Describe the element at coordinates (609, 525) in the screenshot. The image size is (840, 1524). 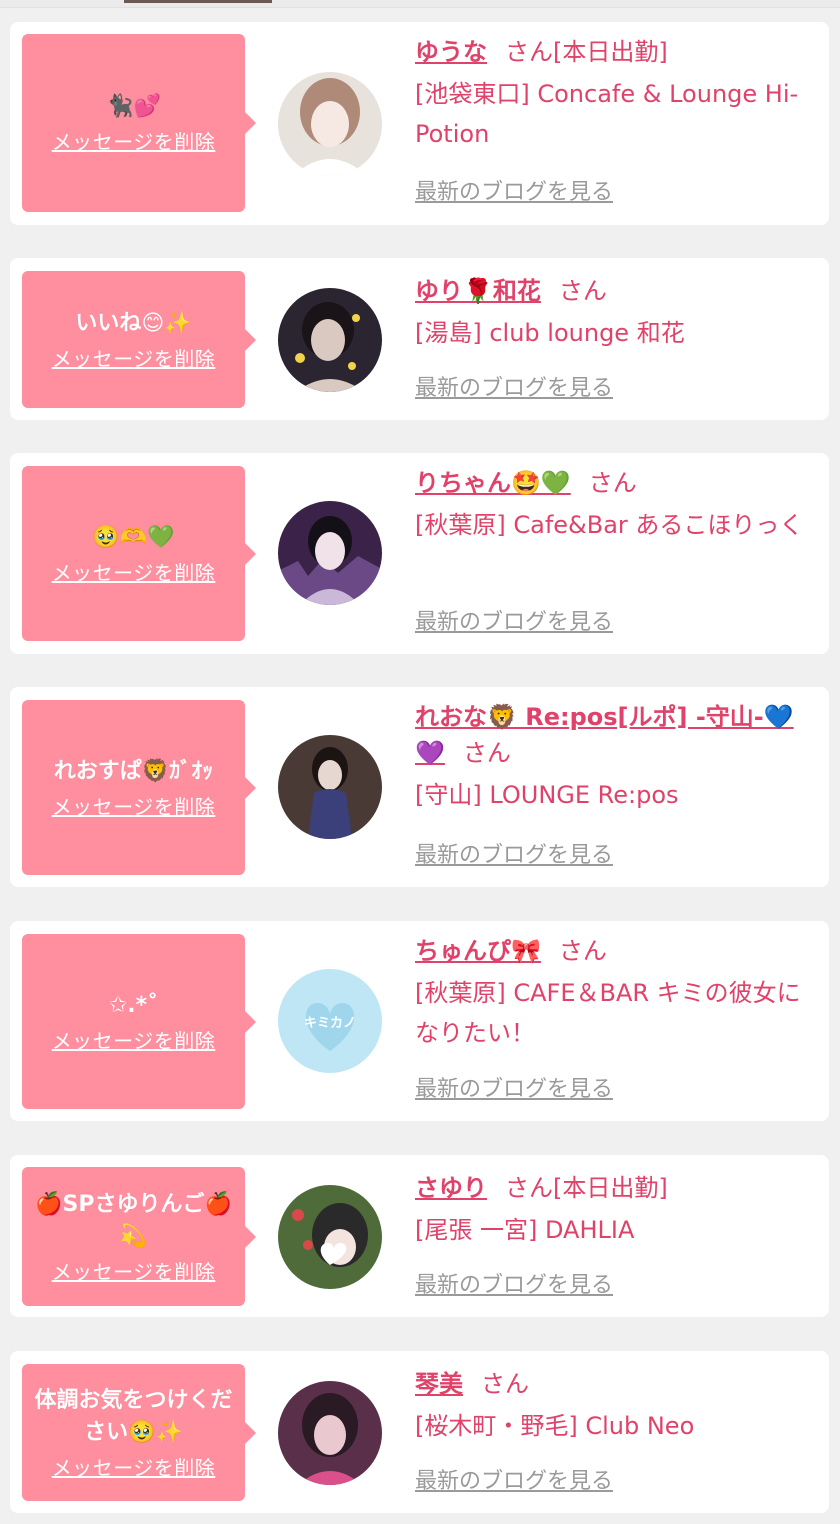
I see `shop-name: [秋葉原] Cafe&Bar あるこほりっく` at that location.